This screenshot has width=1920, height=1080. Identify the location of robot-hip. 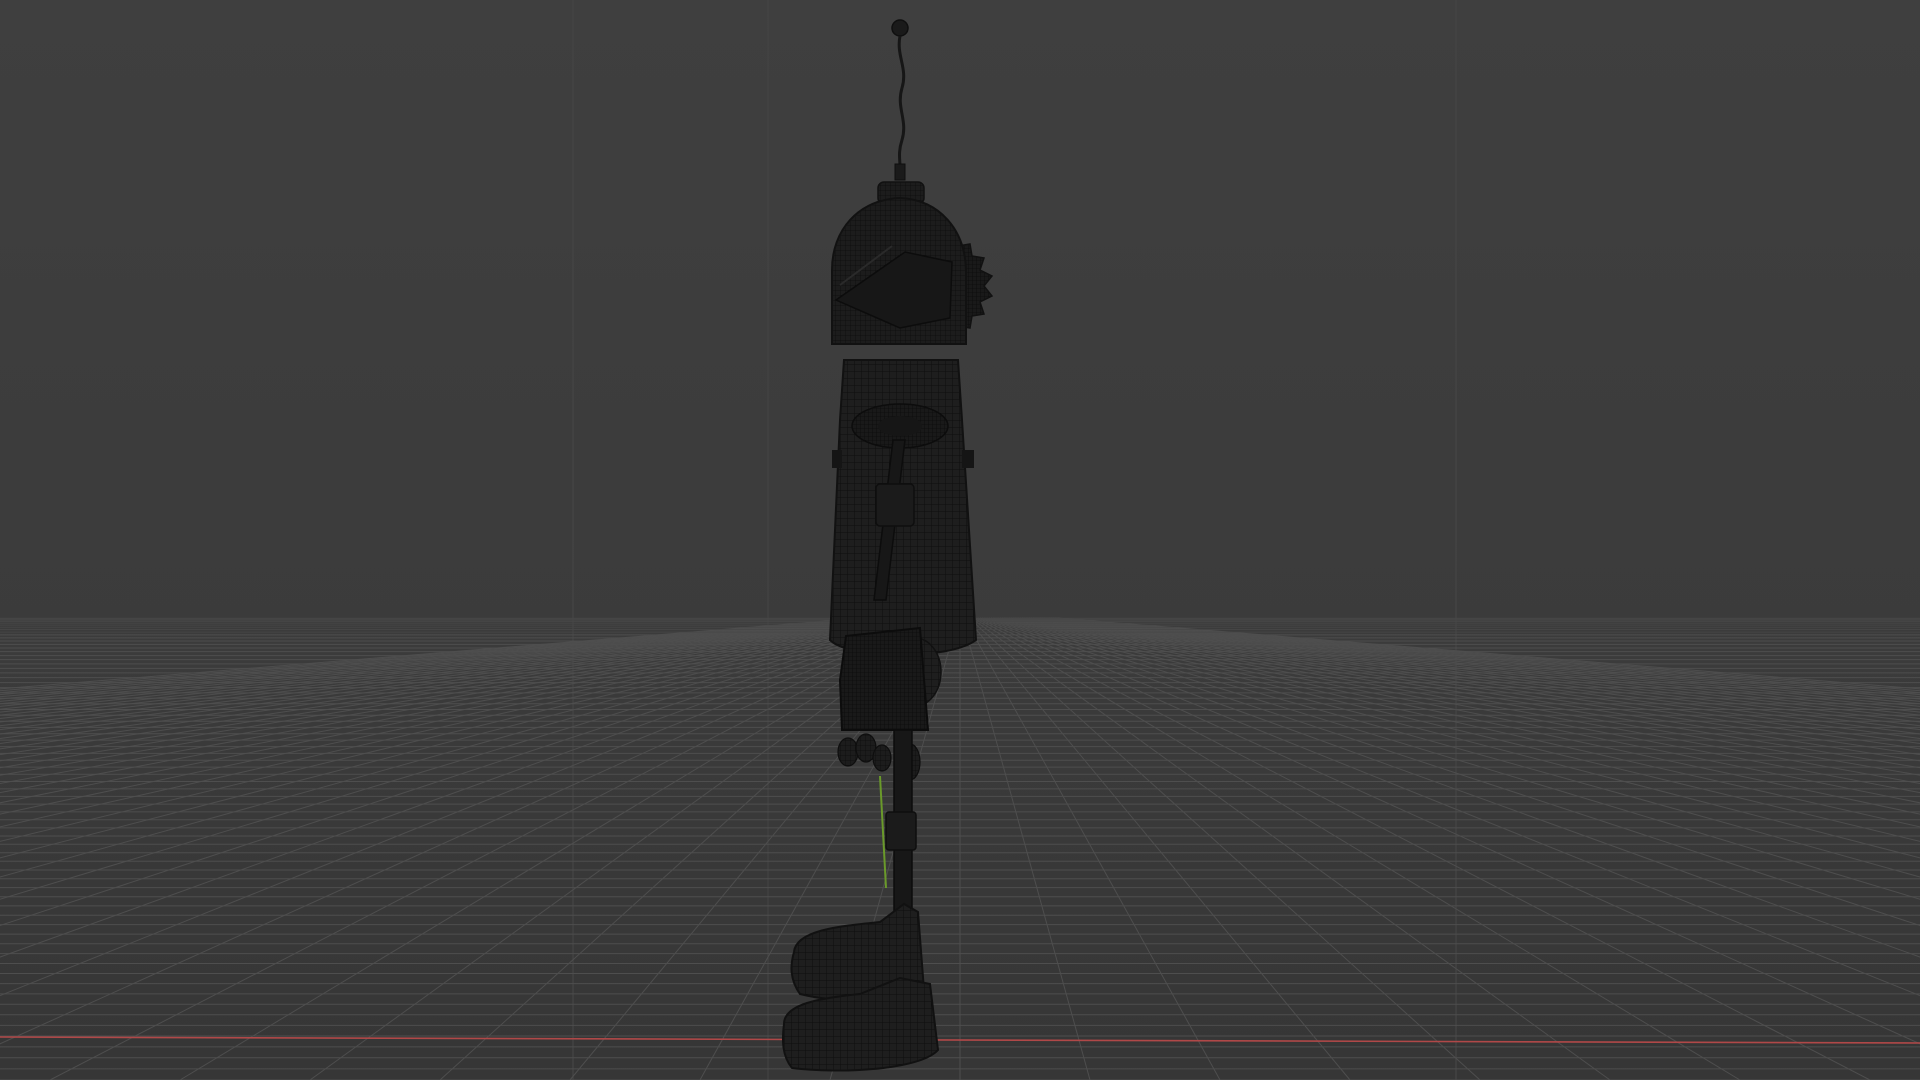
(890, 678).